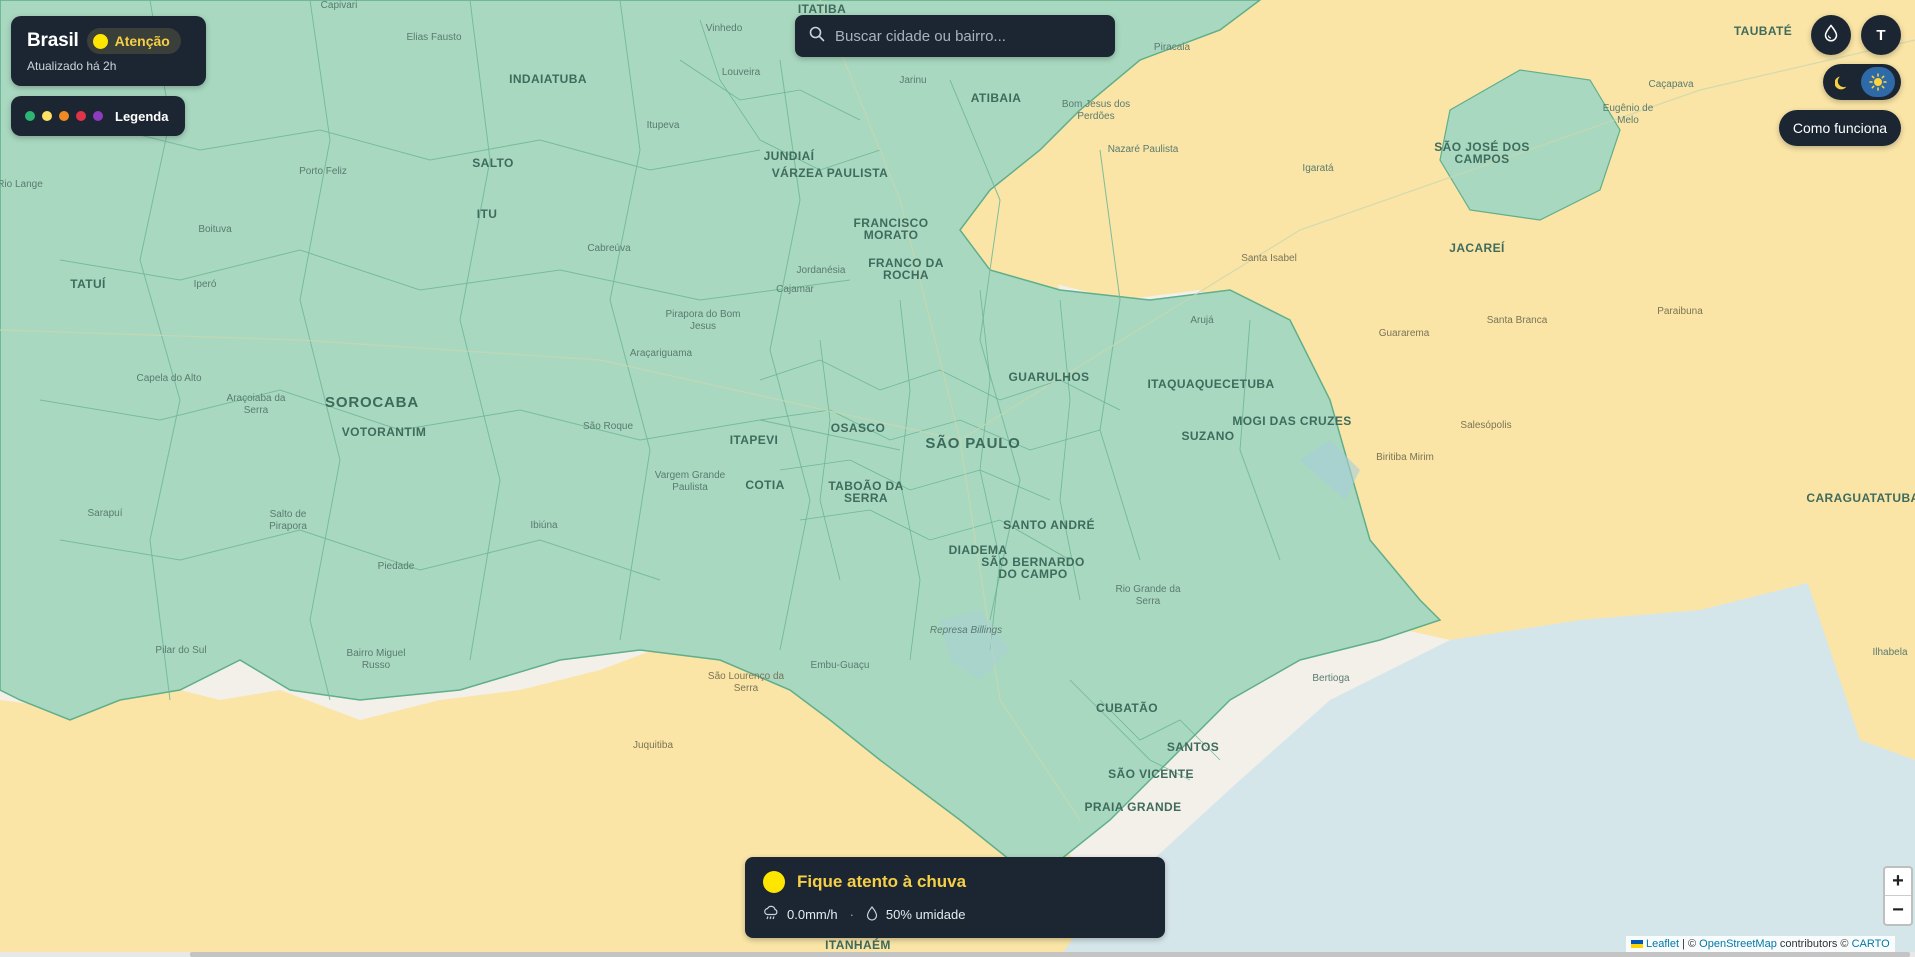  What do you see at coordinates (771, 914) in the screenshot?
I see `rain-cloud-icon` at bounding box center [771, 914].